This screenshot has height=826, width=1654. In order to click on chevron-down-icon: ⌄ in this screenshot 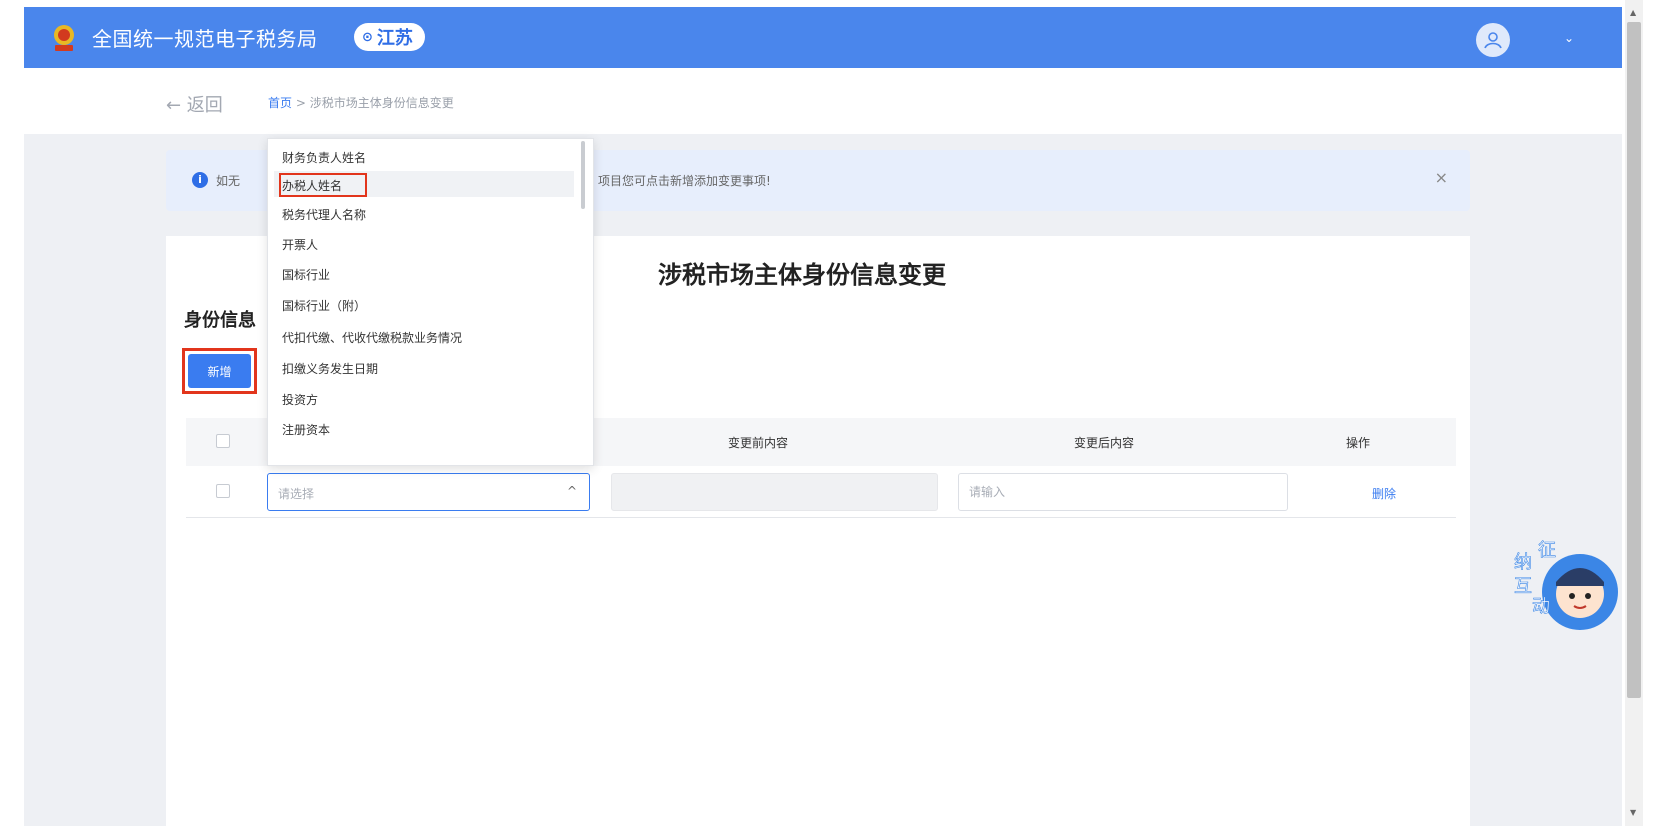, I will do `click(1569, 38)`.